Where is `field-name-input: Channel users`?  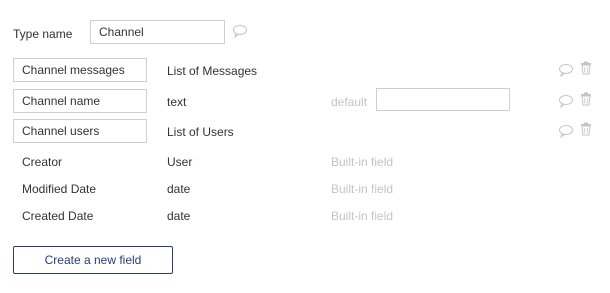
field-name-input: Channel users is located at coordinates (80, 131).